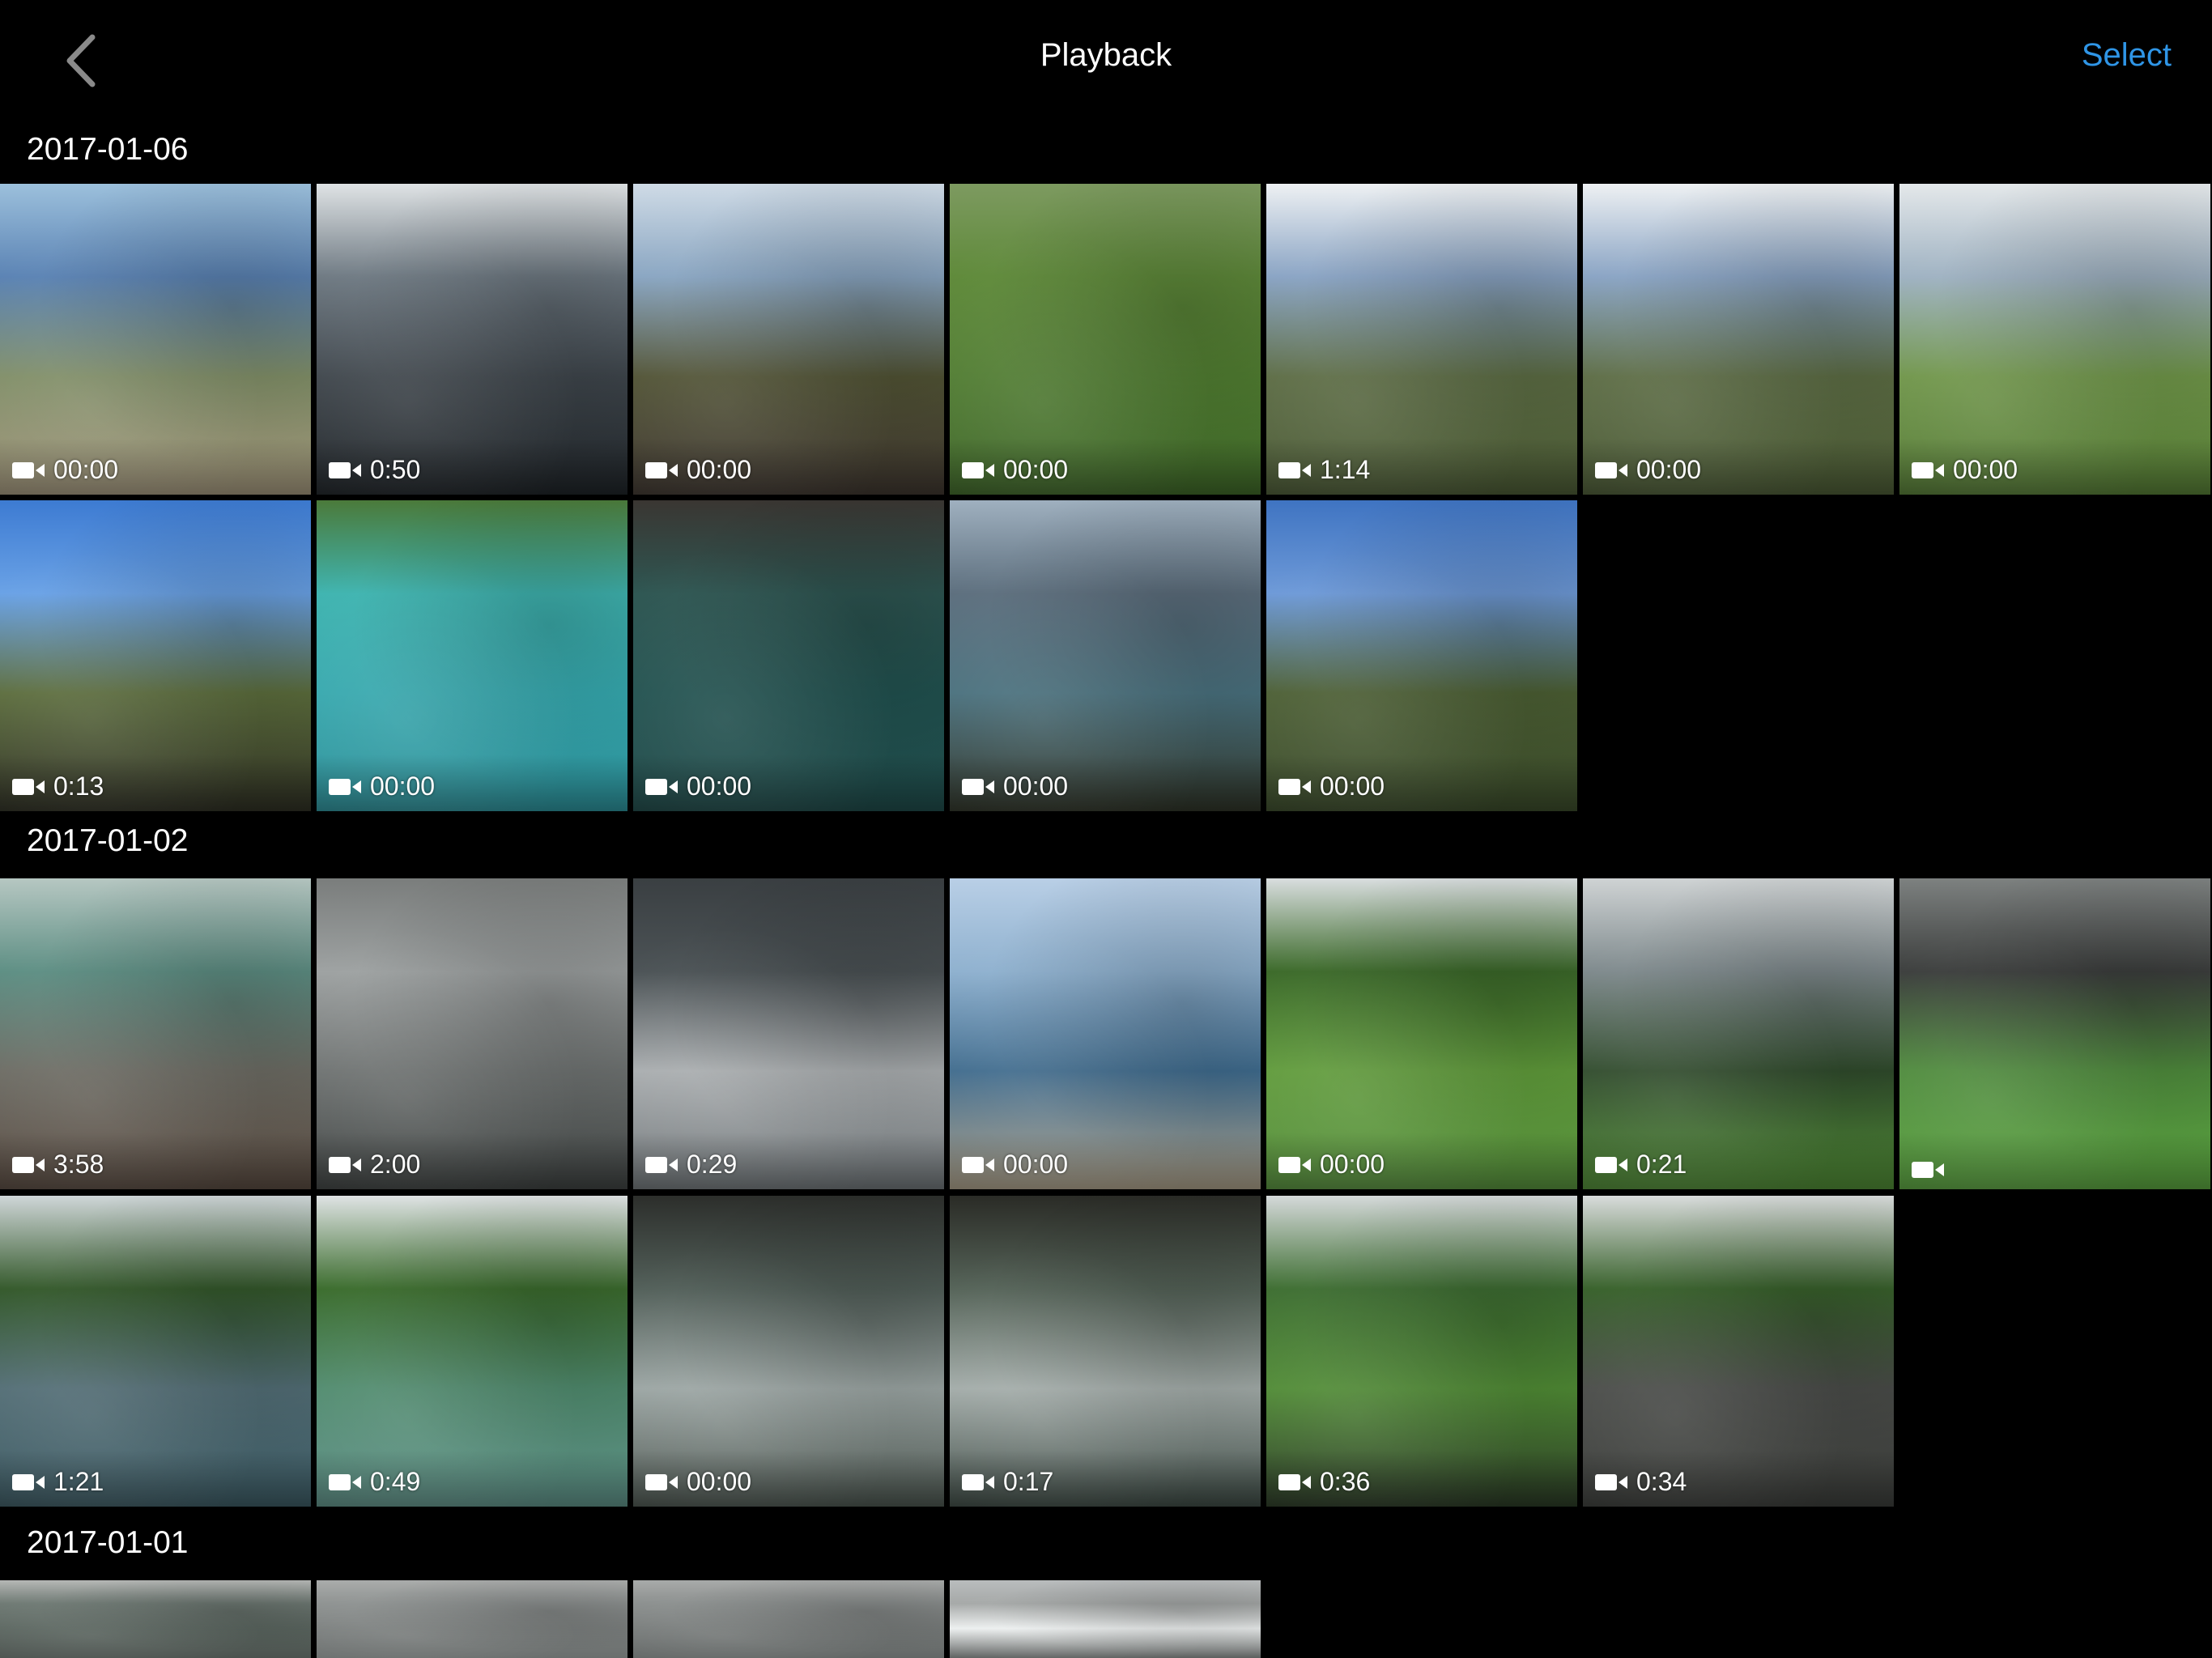  Describe the element at coordinates (396, 469) in the screenshot. I see `video-duration: 0:50` at that location.